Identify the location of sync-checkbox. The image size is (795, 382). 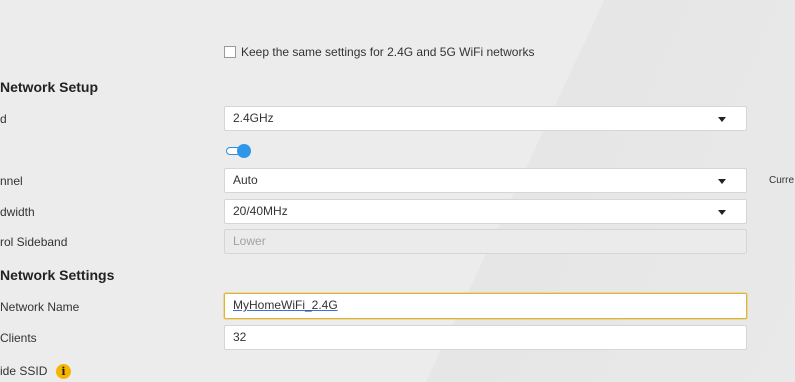
(230, 52).